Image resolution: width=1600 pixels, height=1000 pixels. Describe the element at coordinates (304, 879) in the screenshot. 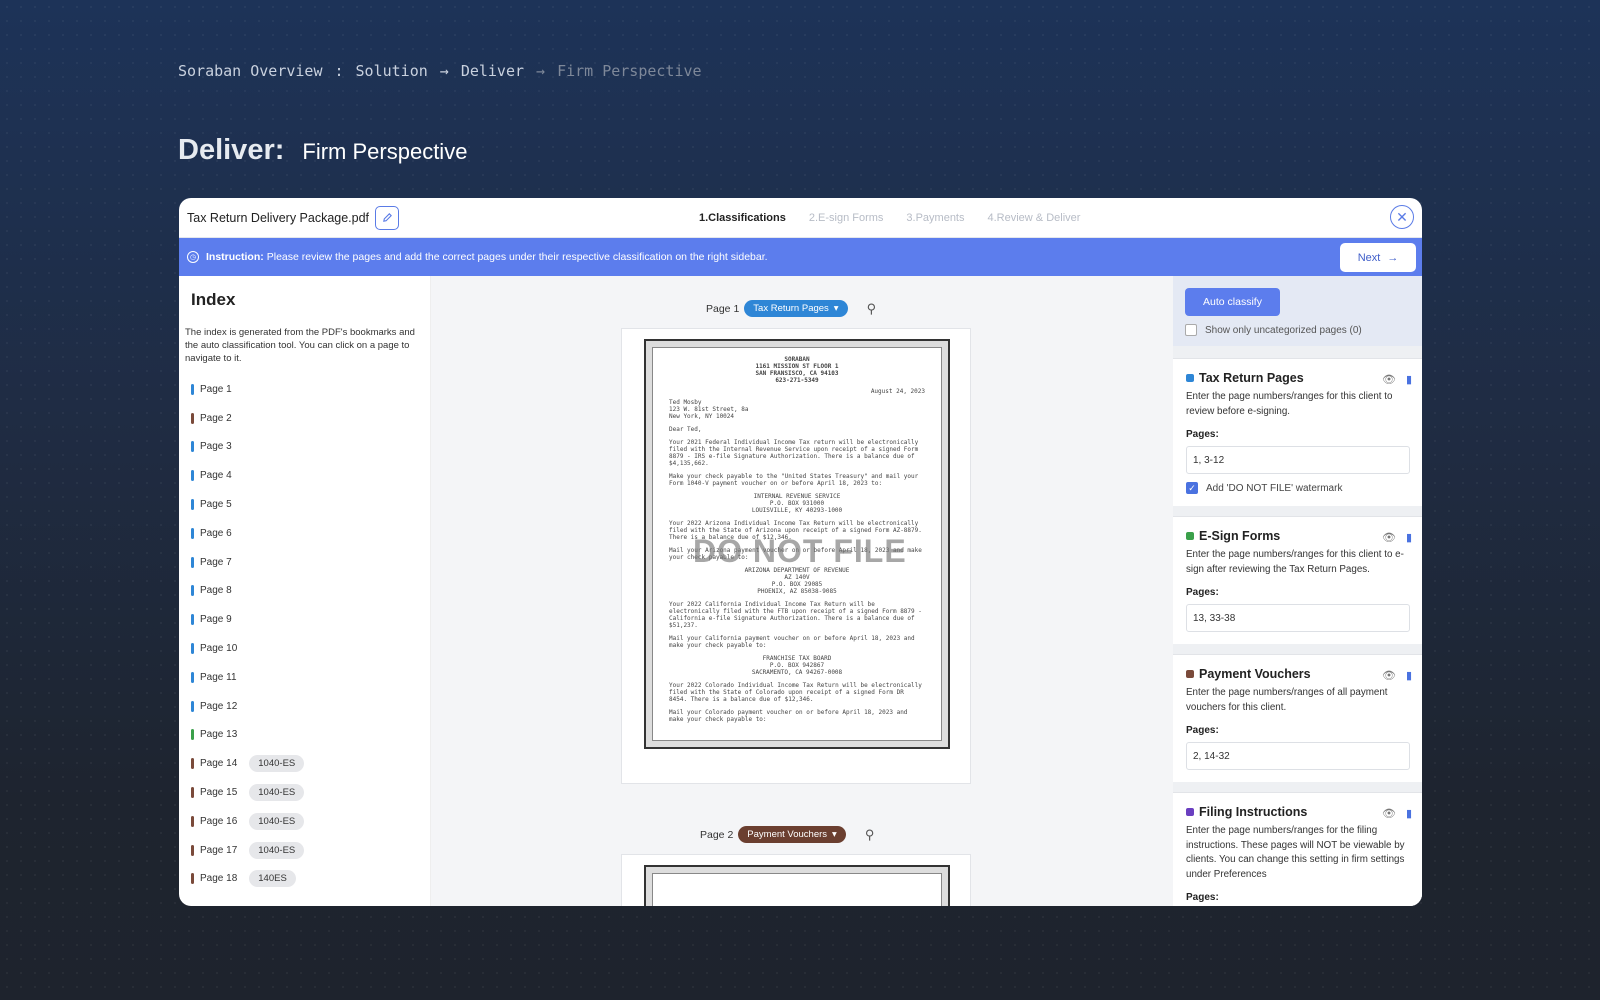

I see `index-page-item: Page 18 140ES` at that location.